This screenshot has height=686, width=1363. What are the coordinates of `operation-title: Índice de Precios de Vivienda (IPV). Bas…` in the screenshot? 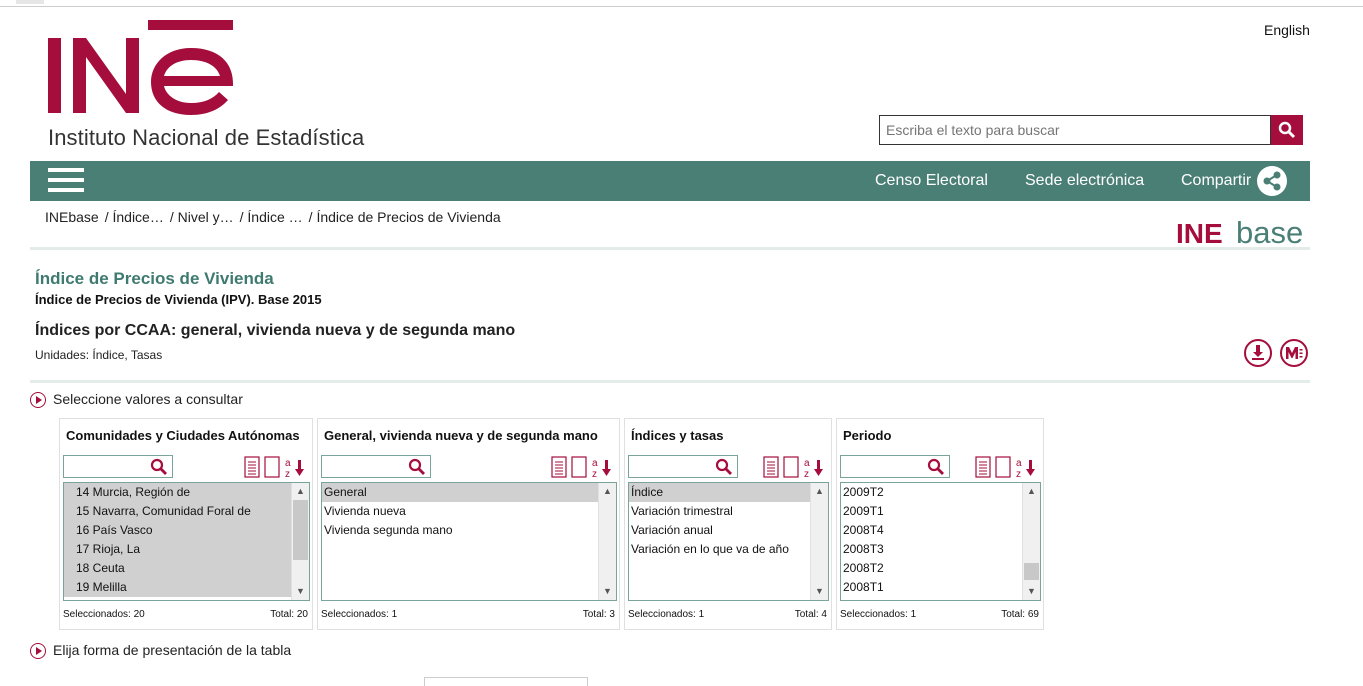 It's located at (178, 299).